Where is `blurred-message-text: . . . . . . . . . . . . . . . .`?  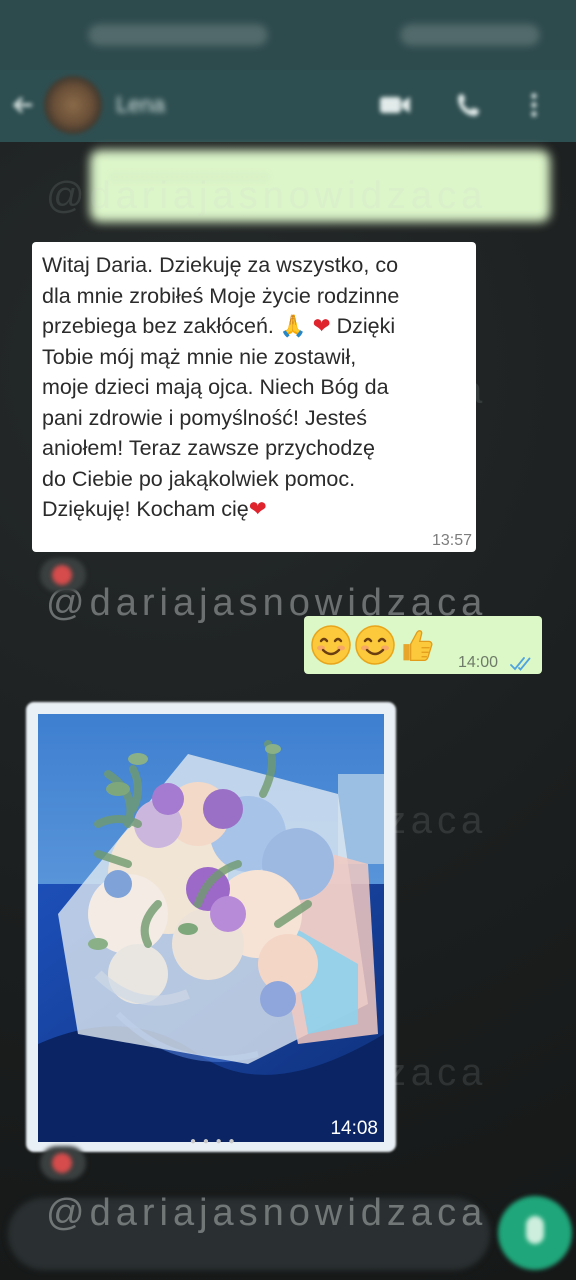 blurred-message-text: . . . . . . . . . . . . . . . . is located at coordinates (190, 172).